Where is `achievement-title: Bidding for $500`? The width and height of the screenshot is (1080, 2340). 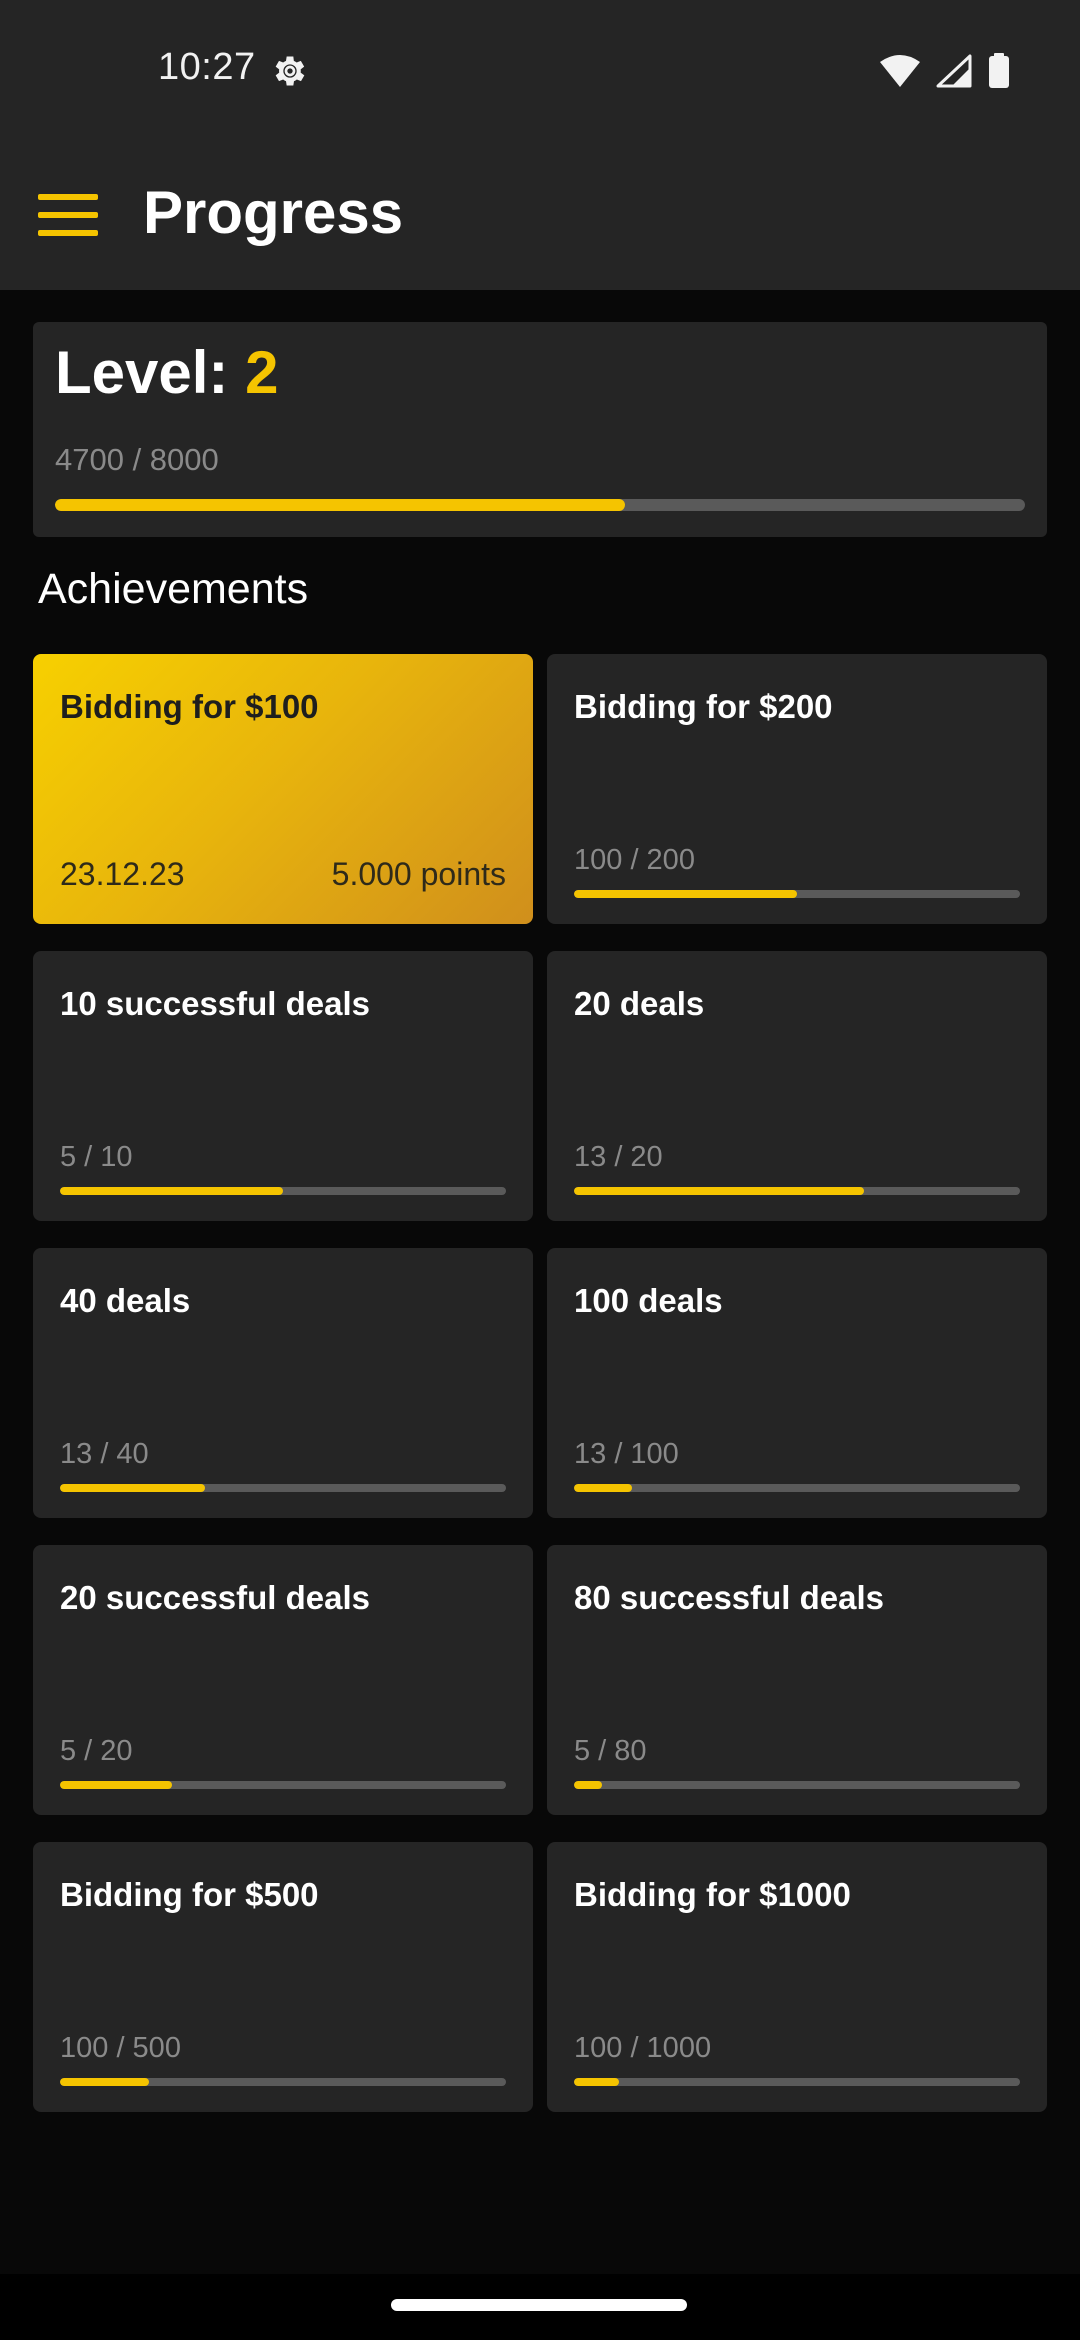 achievement-title: Bidding for $500 is located at coordinates (189, 1894).